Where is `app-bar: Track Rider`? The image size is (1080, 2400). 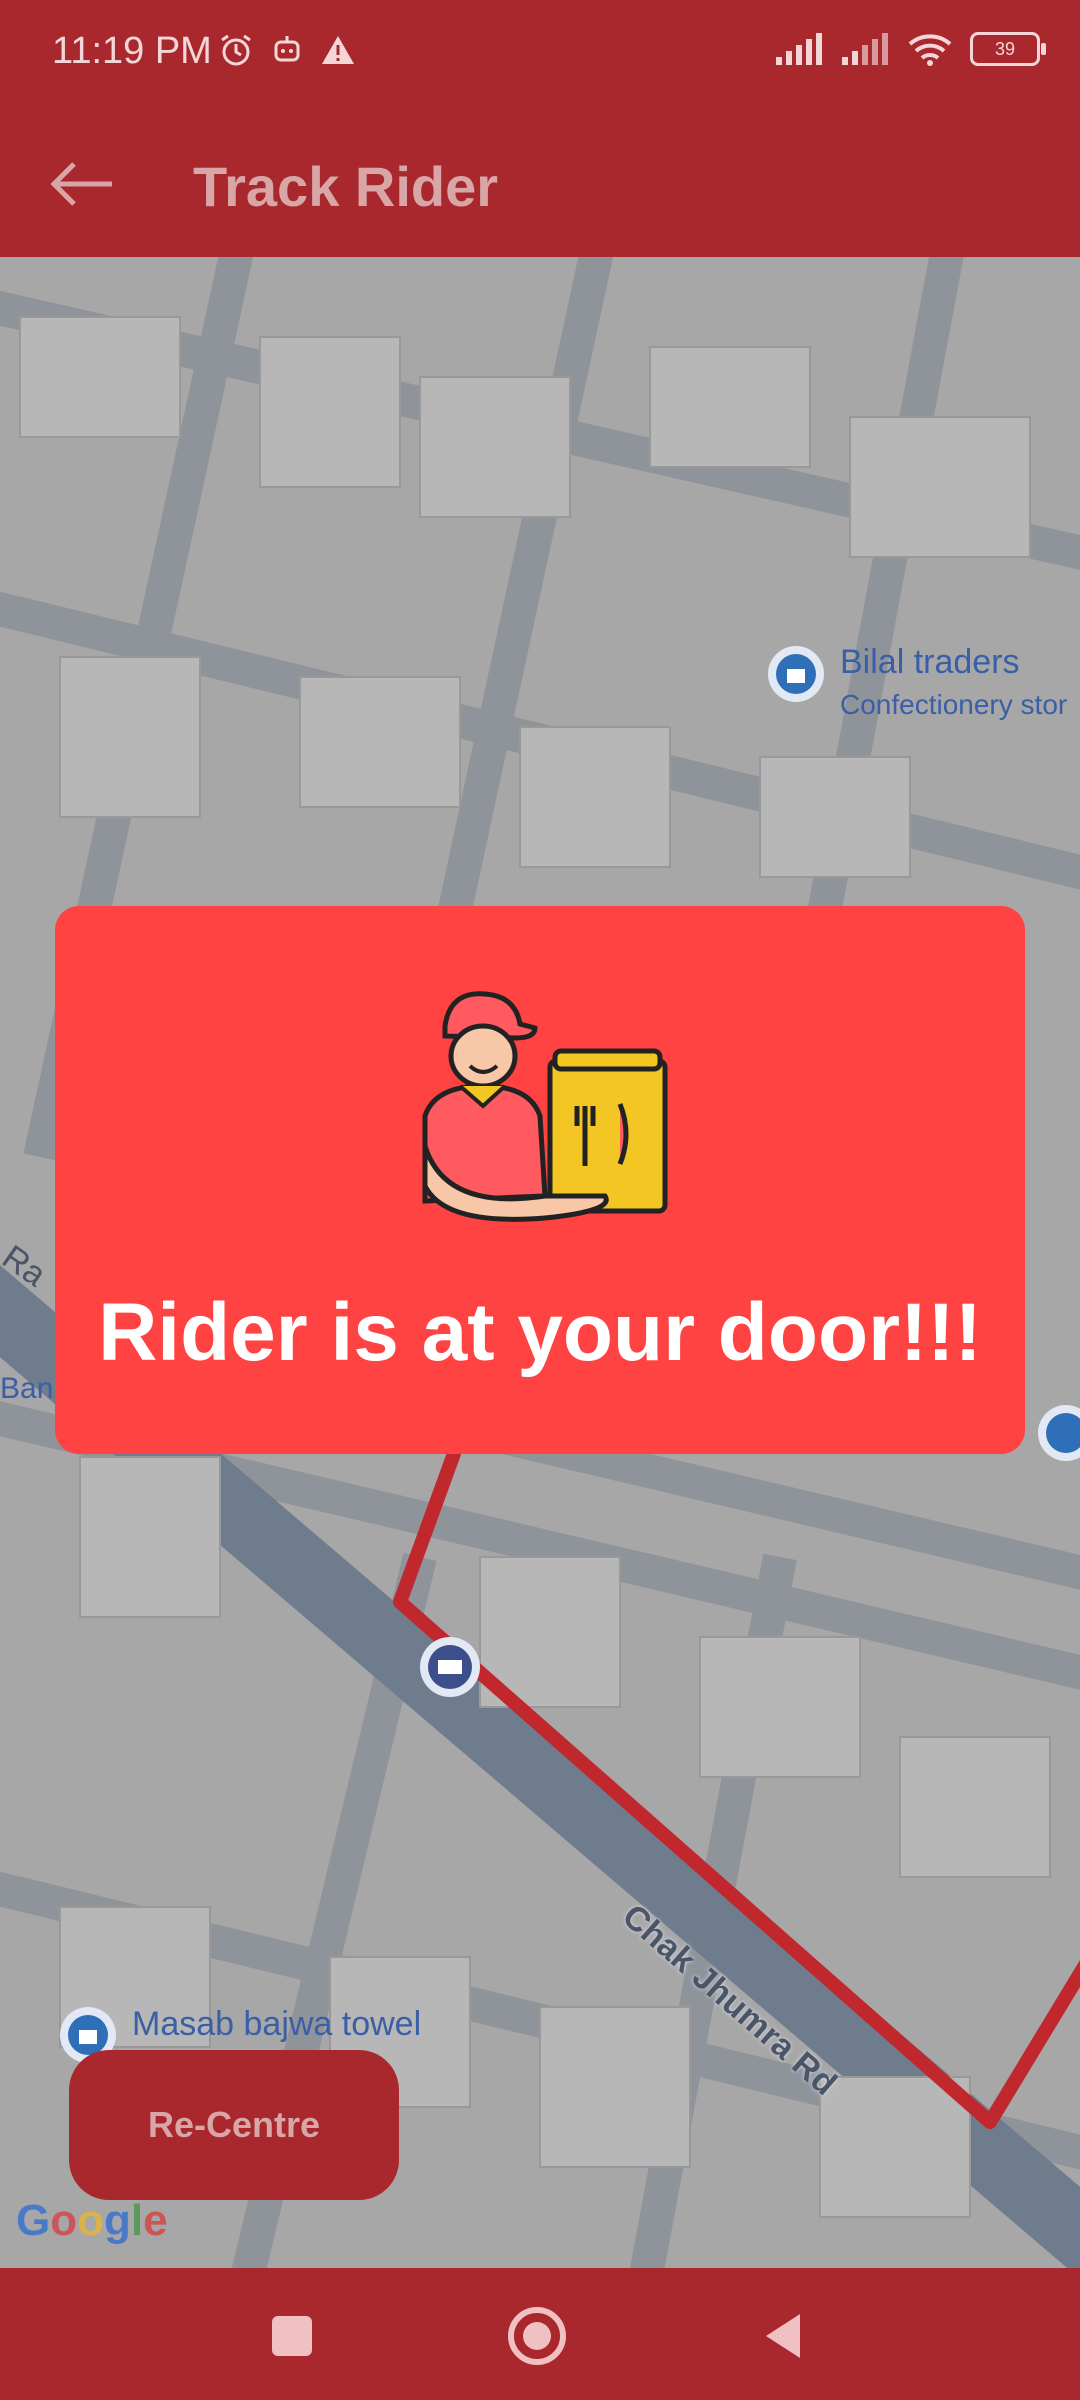
app-bar: Track Rider is located at coordinates (540, 185).